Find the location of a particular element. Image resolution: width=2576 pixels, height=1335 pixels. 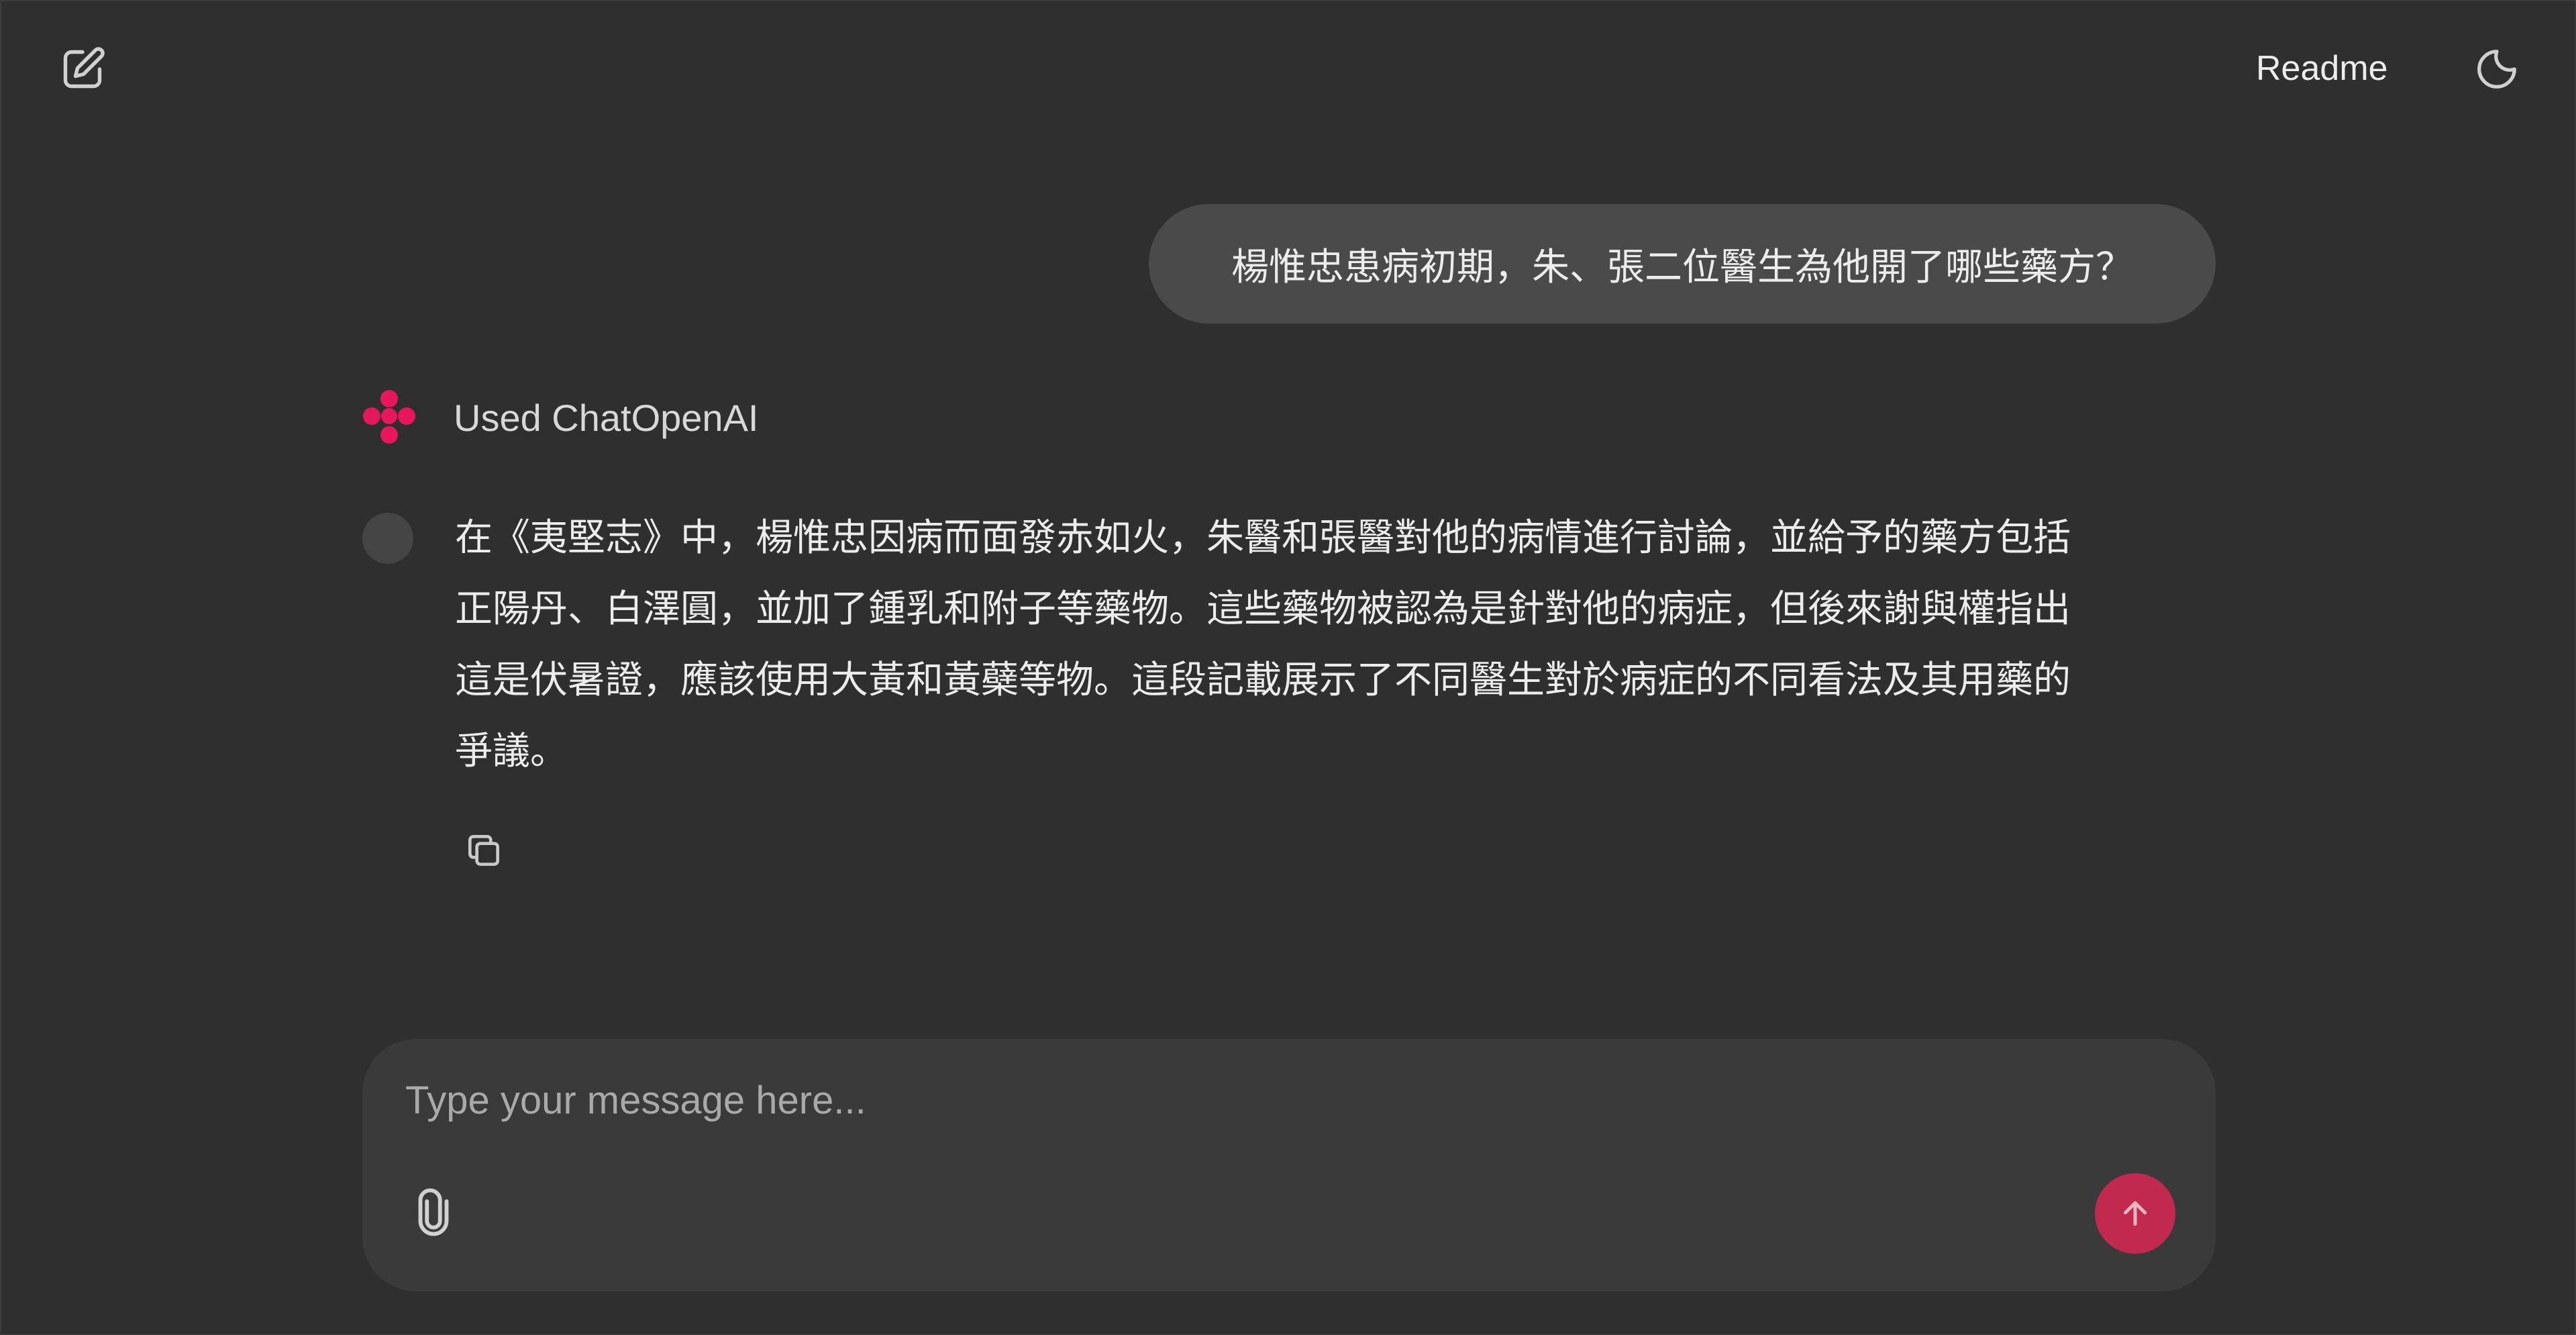

copy-button is located at coordinates (484, 850).